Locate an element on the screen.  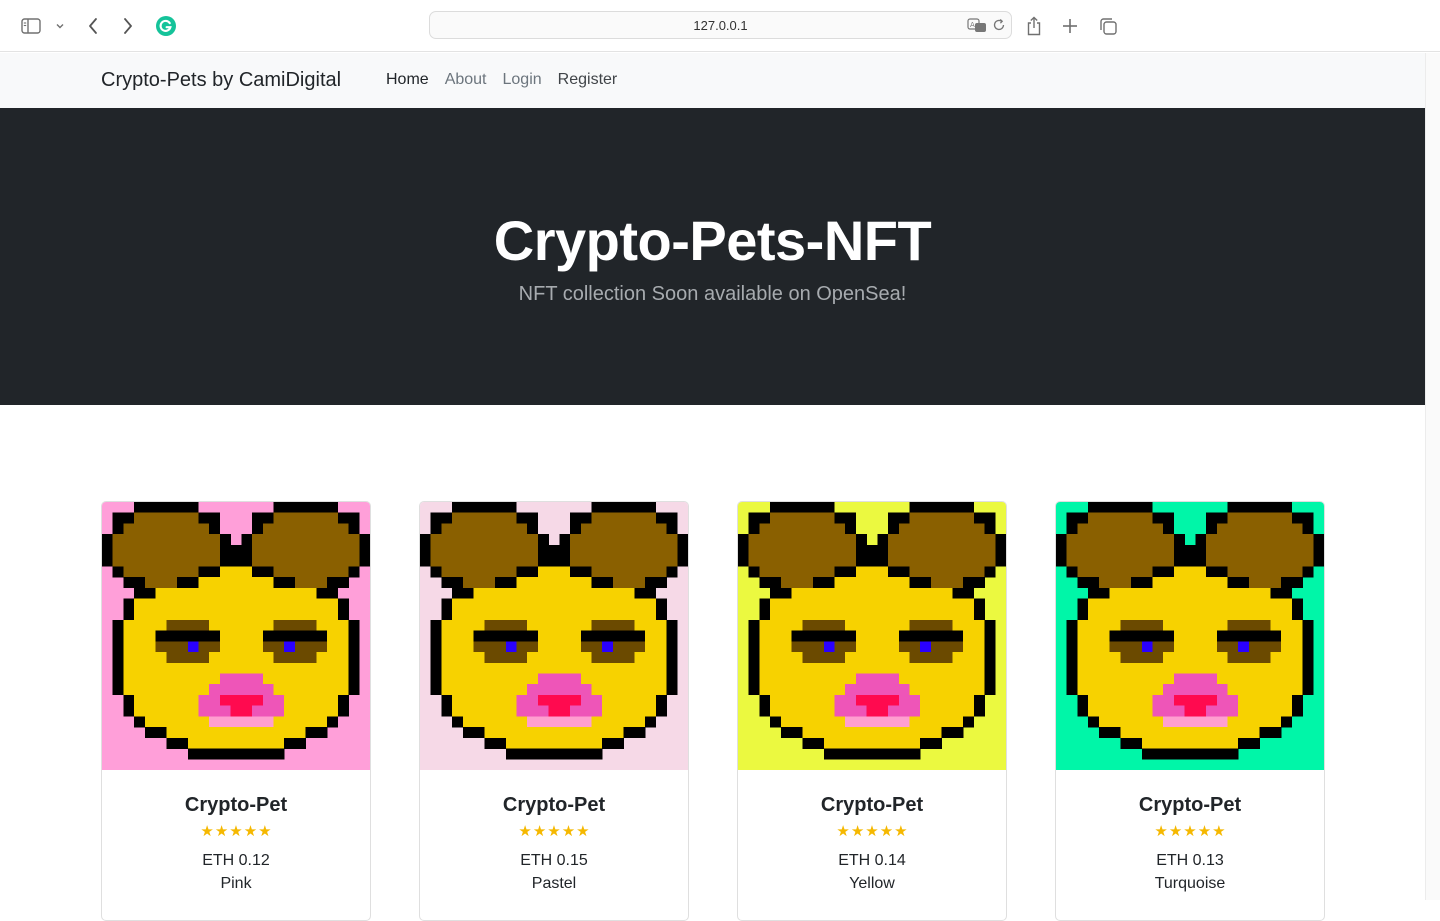
page-scrollbar is located at coordinates (1432, 476).